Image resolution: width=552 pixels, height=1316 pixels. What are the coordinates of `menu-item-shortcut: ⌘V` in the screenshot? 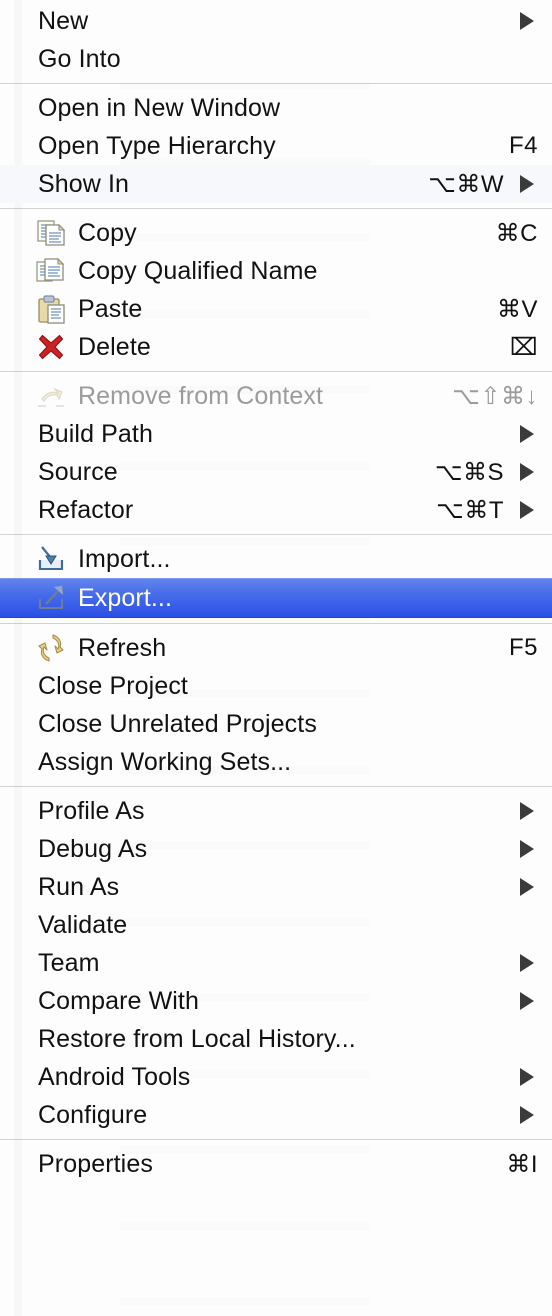 It's located at (517, 309).